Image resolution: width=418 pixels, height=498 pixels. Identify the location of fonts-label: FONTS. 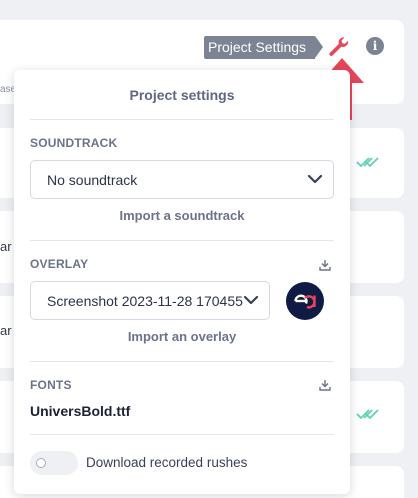
(51, 385).